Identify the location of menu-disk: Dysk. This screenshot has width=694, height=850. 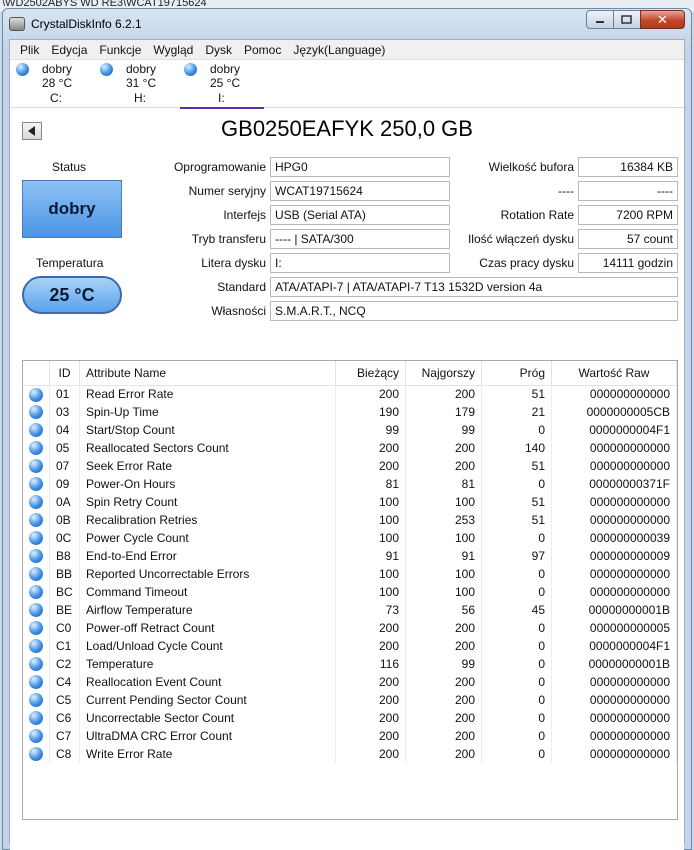
(218, 50).